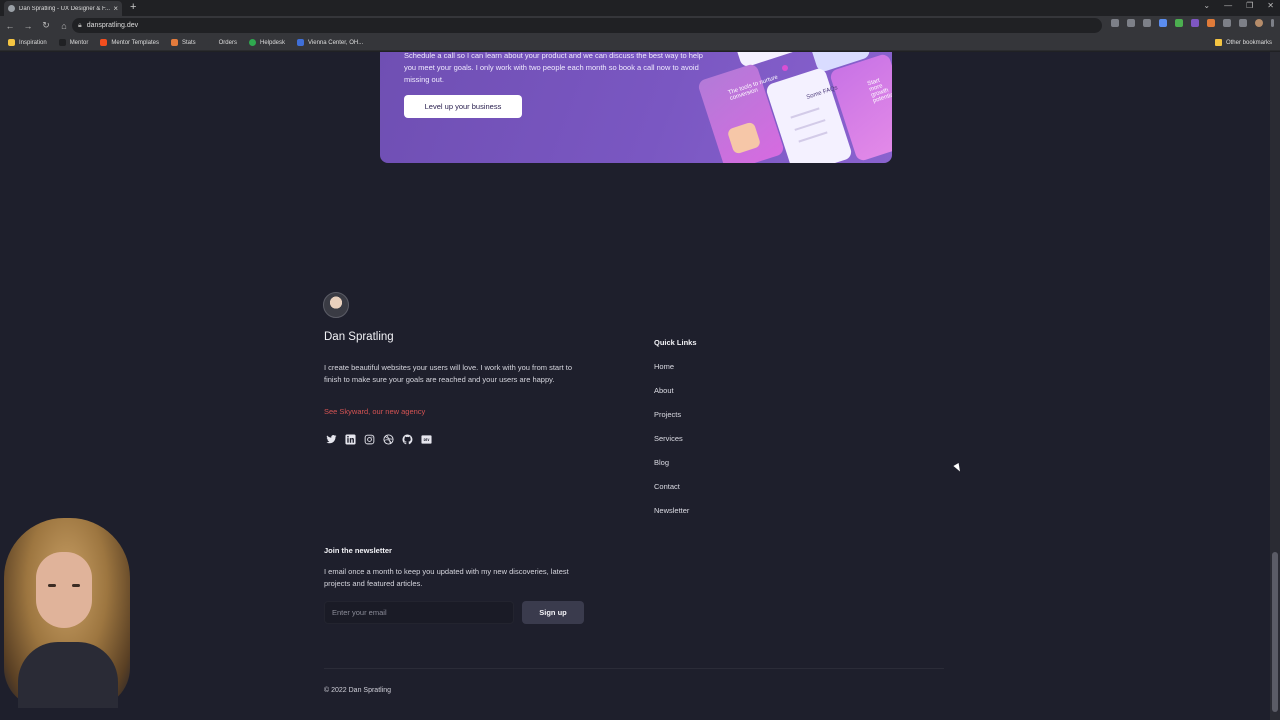  I want to click on figma-icon, so click(104, 42).